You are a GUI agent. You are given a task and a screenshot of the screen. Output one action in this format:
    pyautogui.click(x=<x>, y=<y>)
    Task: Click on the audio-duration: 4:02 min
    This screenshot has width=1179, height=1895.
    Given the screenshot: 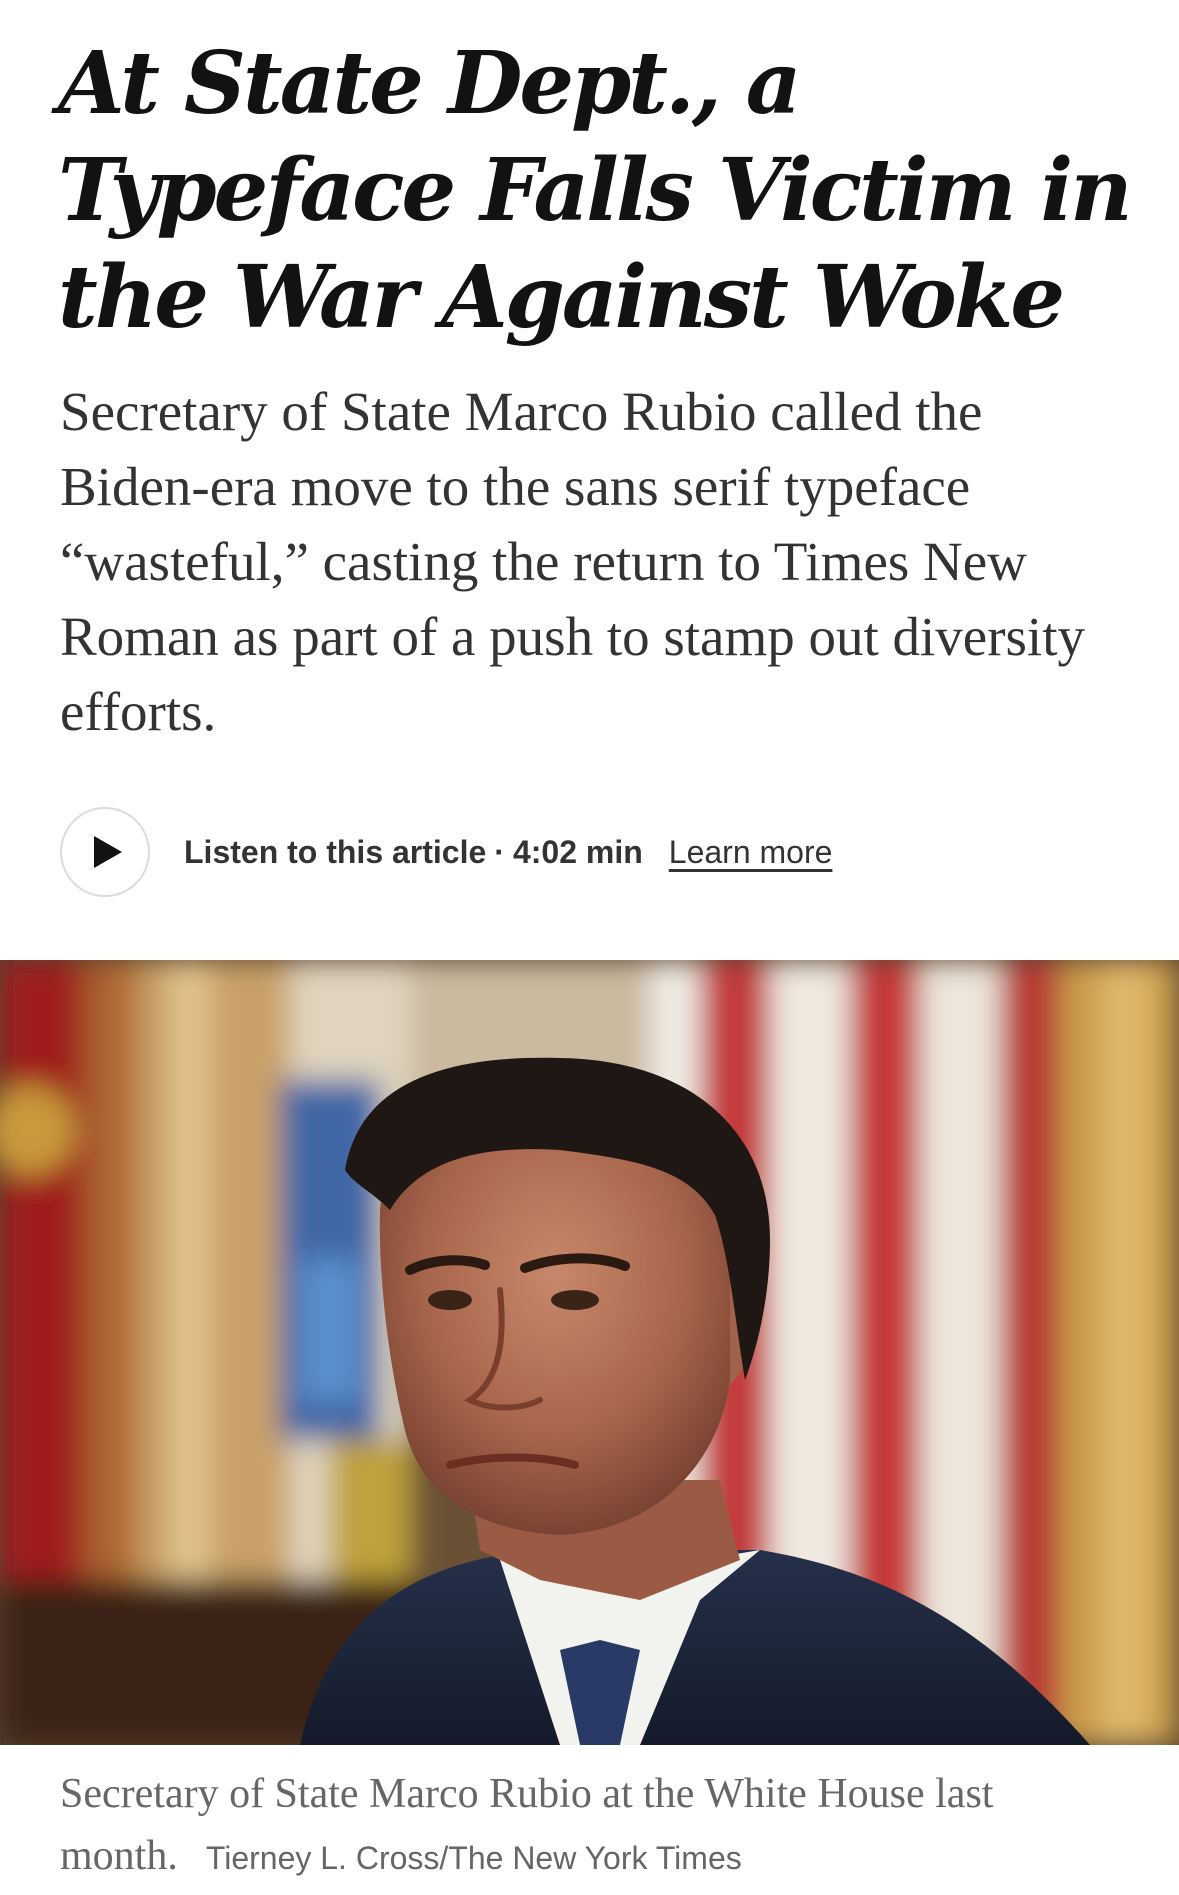 What is the action you would take?
    pyautogui.click(x=577, y=851)
    